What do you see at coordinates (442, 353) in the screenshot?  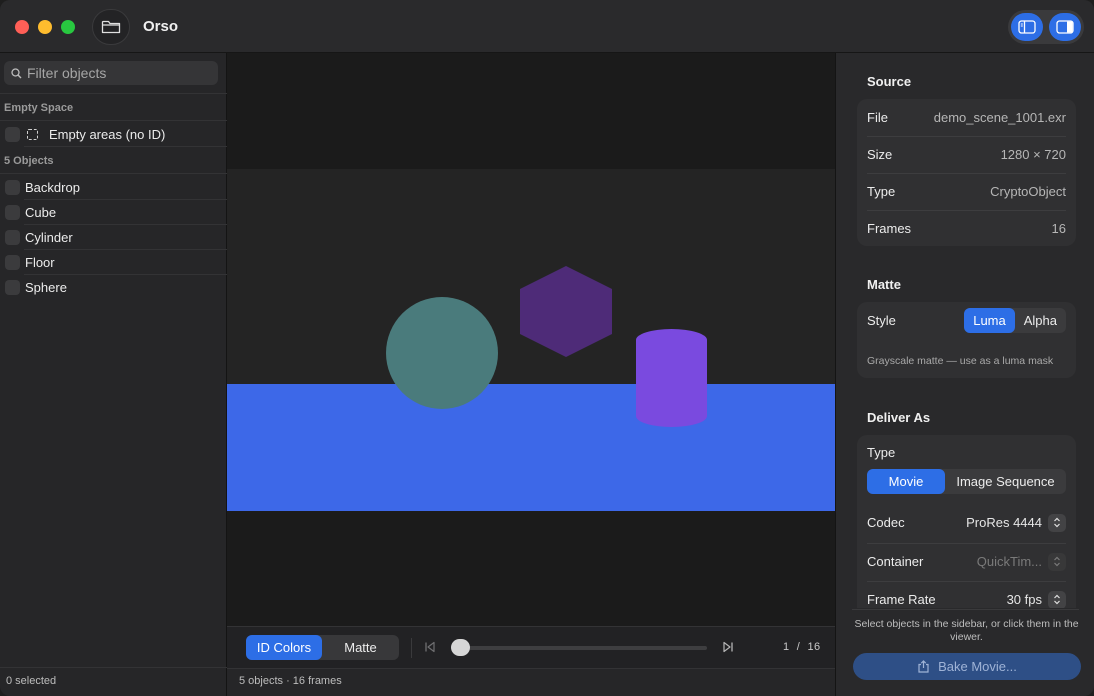 I see `object-sphere` at bounding box center [442, 353].